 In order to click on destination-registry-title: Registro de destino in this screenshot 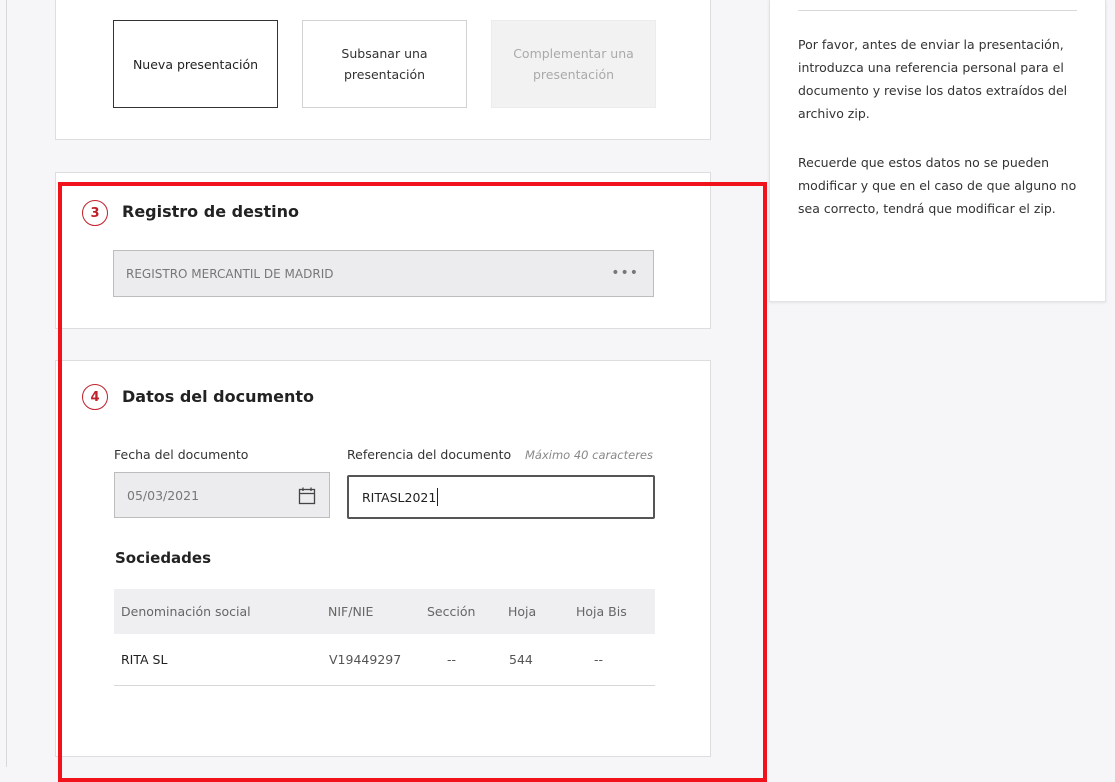, I will do `click(210, 211)`.